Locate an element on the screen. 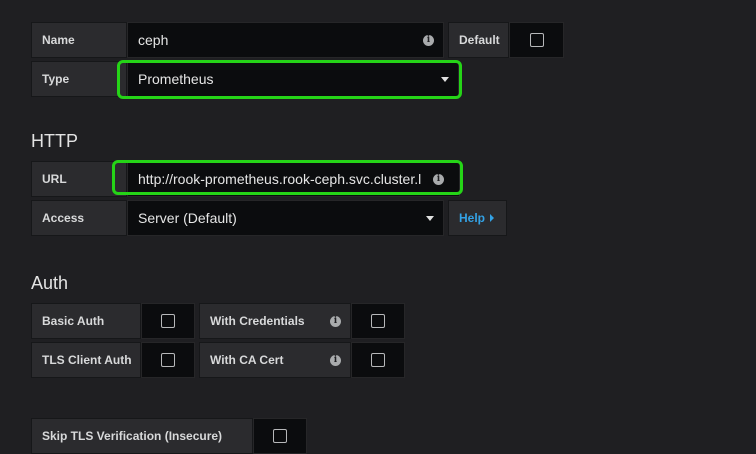  with-credentials-text: With Credentials is located at coordinates (257, 321).